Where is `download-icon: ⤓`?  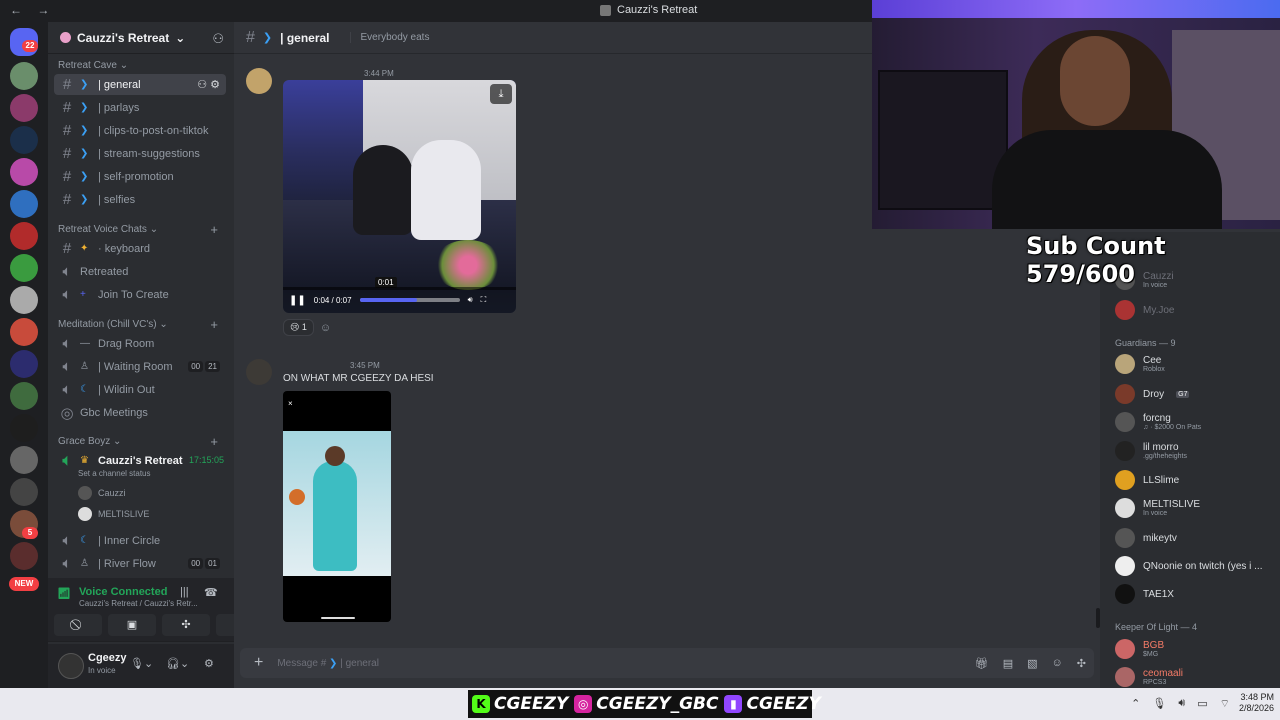 download-icon: ⤓ is located at coordinates (501, 94).